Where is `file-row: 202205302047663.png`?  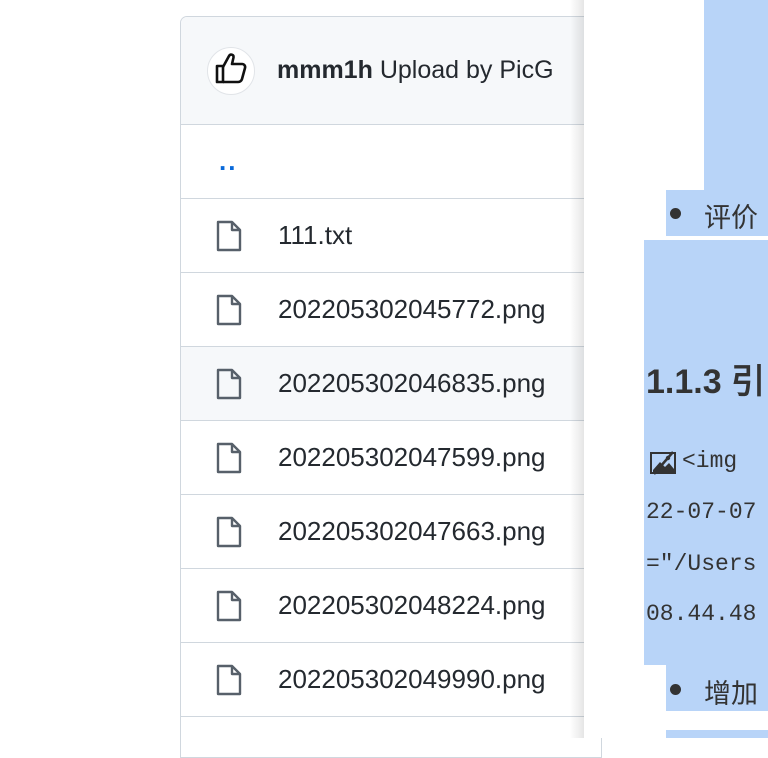
file-row: 202205302047663.png is located at coordinates (391, 532).